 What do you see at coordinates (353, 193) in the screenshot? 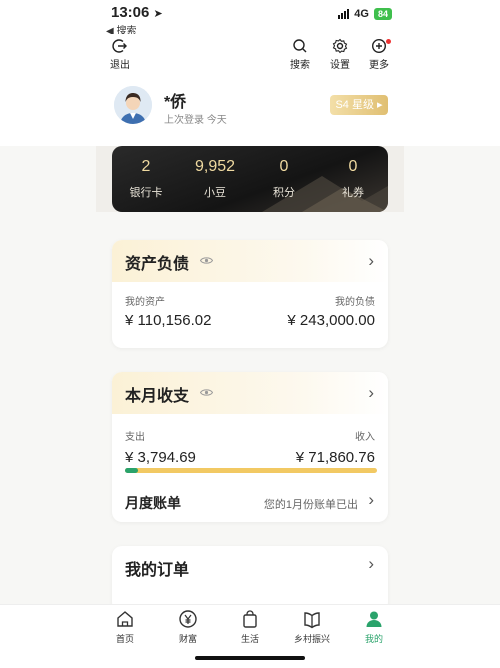
I see `stat-label: 礼券` at bounding box center [353, 193].